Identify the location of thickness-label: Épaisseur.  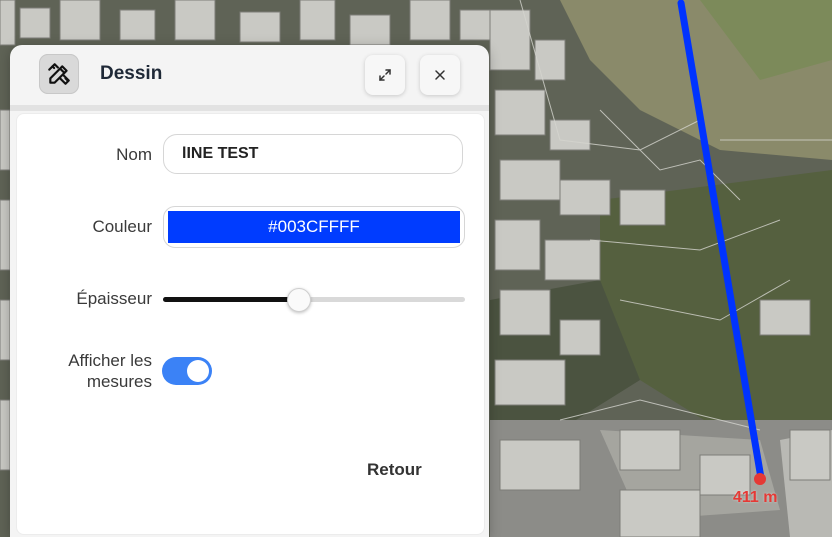
(114, 298).